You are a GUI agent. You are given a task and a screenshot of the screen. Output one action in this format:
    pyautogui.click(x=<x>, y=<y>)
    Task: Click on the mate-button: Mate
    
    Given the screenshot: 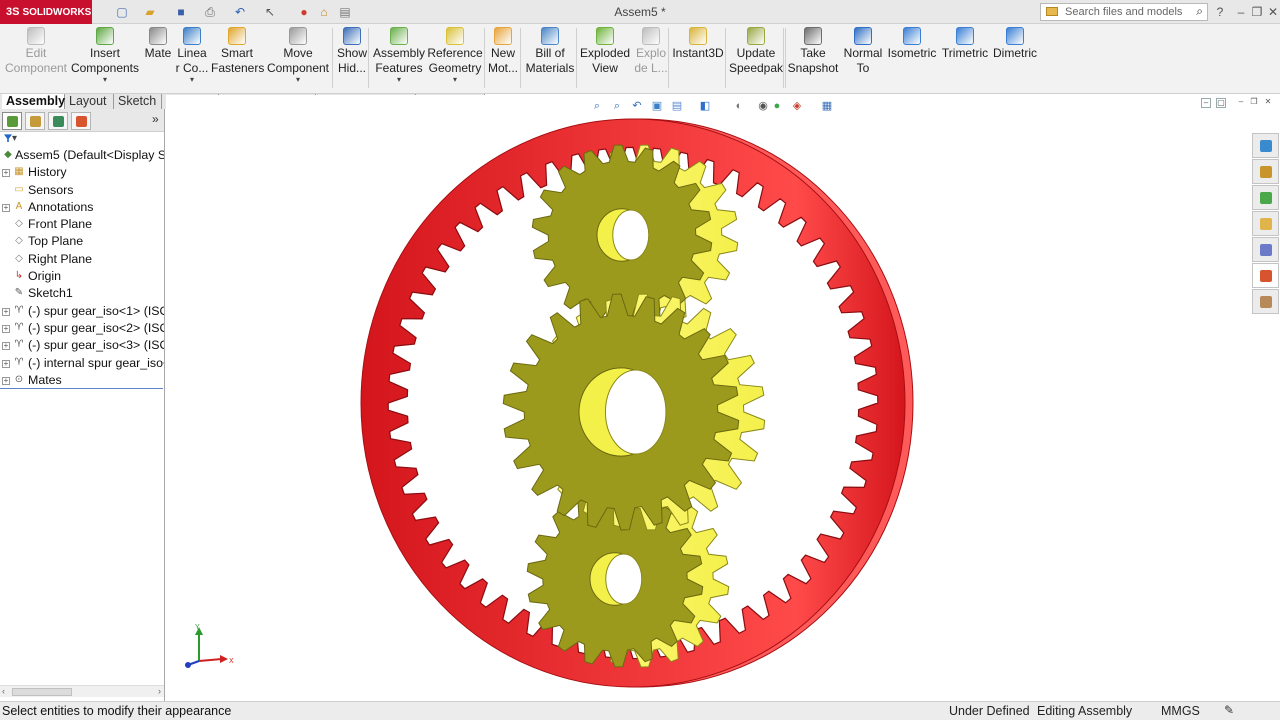 What is the action you would take?
    pyautogui.click(x=158, y=44)
    